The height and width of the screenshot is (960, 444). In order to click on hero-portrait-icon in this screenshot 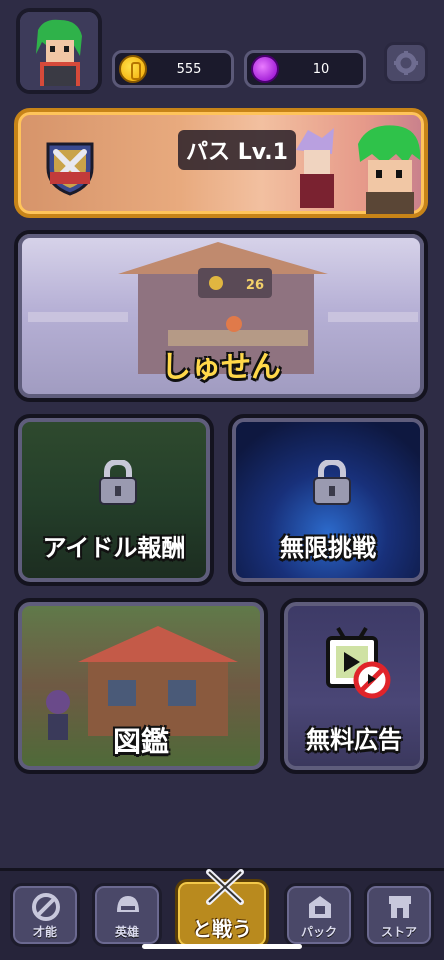, I will do `click(59, 51)`.